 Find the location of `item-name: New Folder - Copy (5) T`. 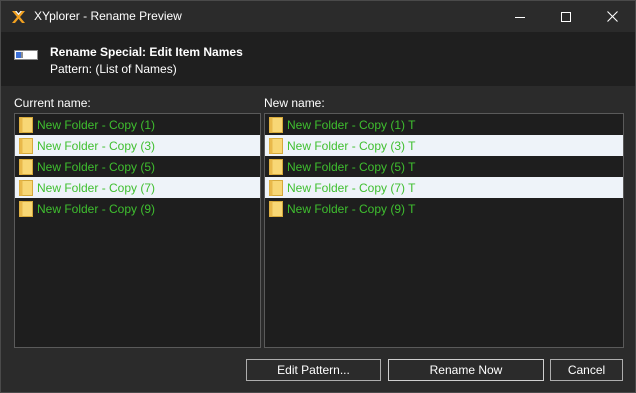

item-name: New Folder - Copy (5) T is located at coordinates (351, 166).